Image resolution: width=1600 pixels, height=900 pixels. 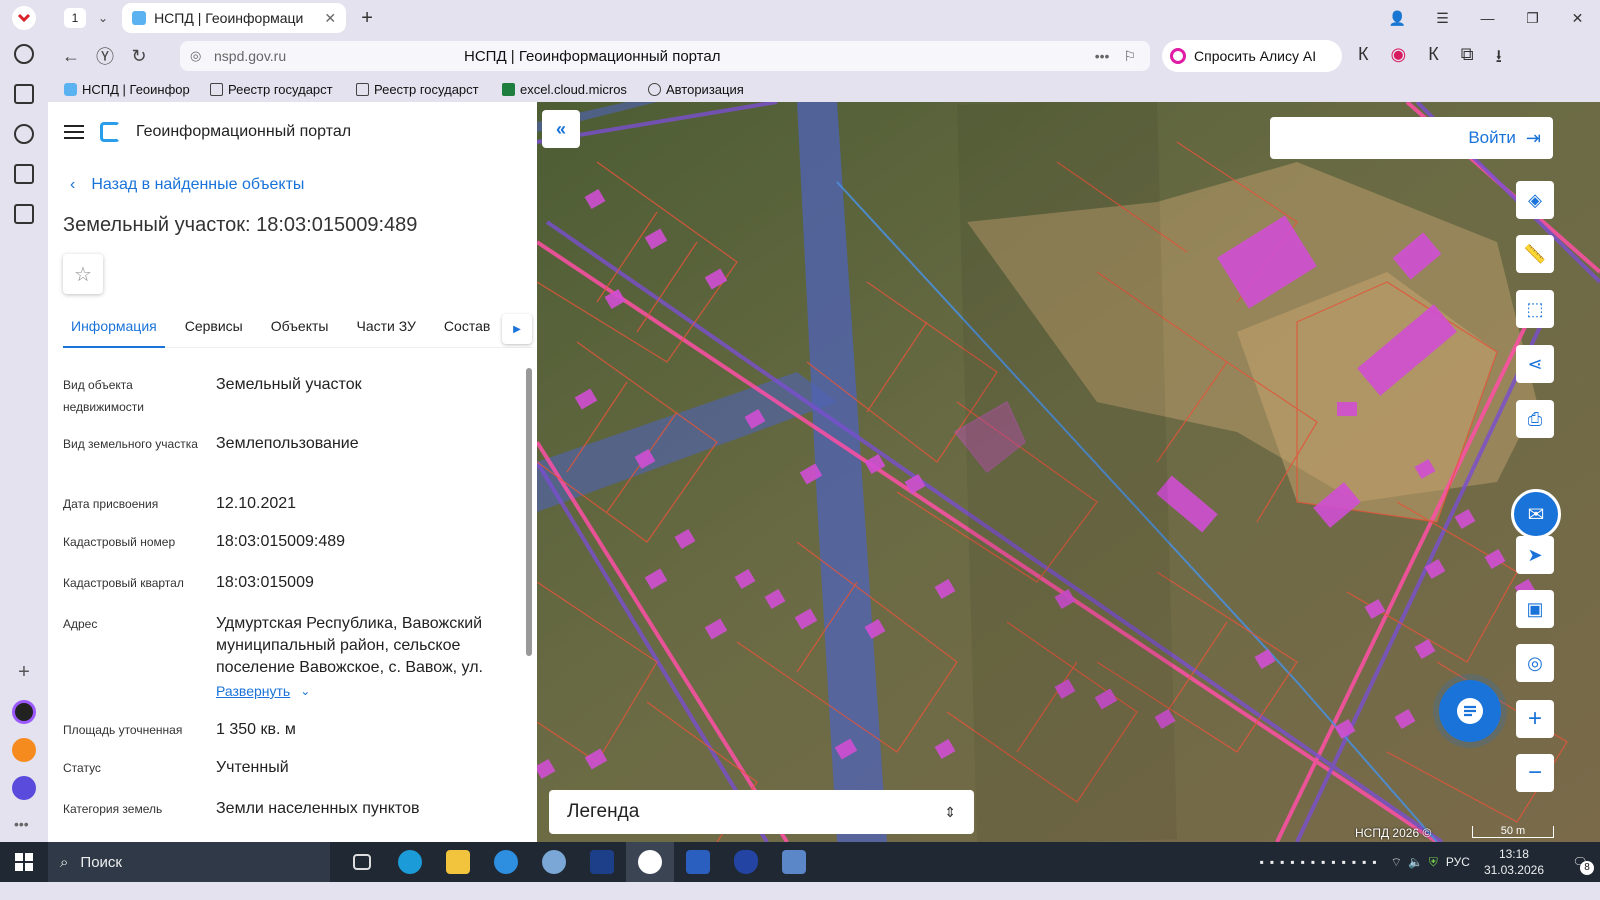 I want to click on task-view-icon, so click(x=362, y=862).